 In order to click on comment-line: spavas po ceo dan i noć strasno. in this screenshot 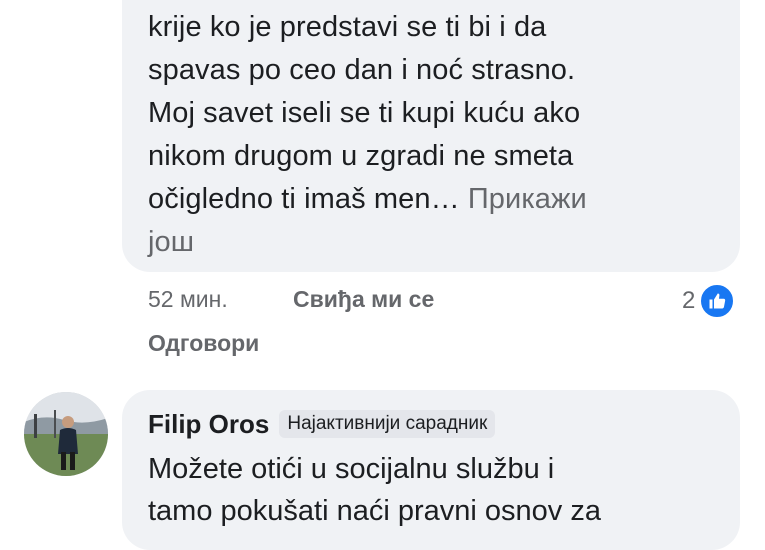, I will do `click(362, 70)`.